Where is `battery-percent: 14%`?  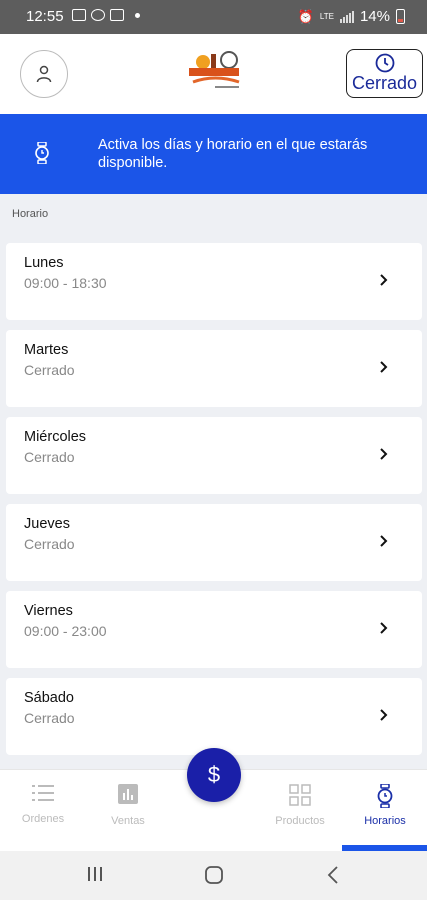
battery-percent: 14% is located at coordinates (374, 16).